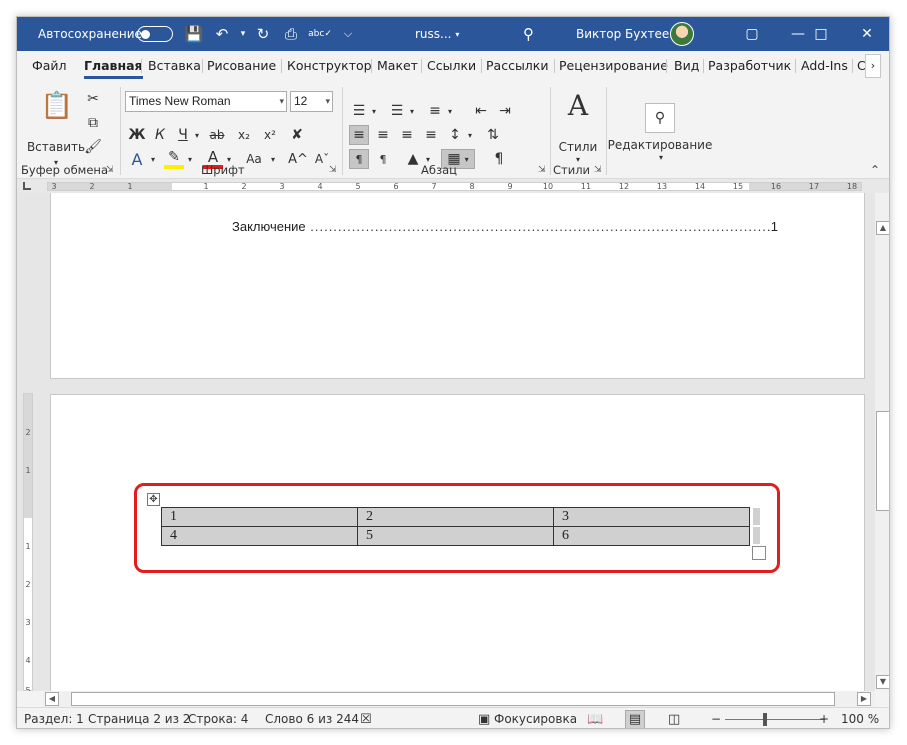  What do you see at coordinates (259, 517) in the screenshot?
I see `table-cell: 1` at bounding box center [259, 517].